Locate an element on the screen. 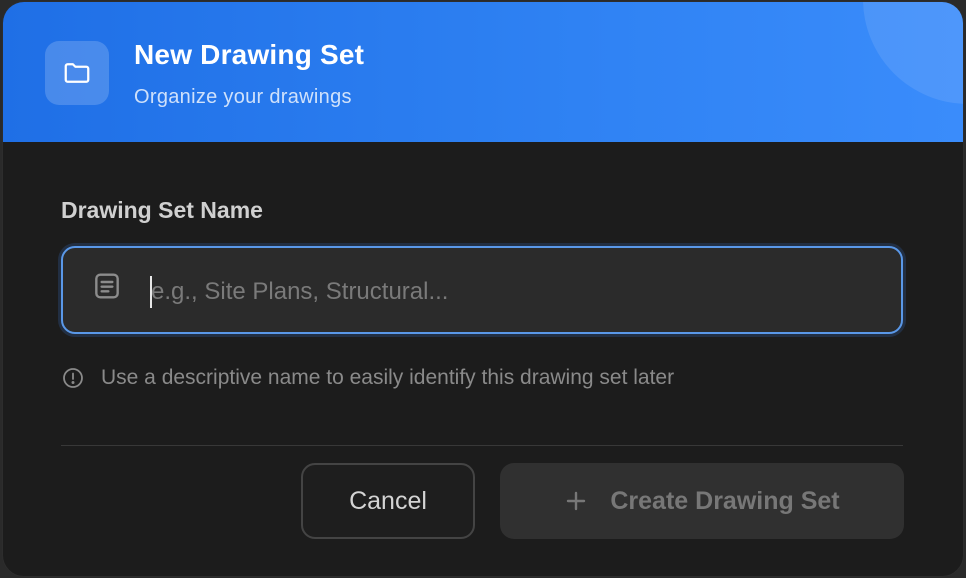 The height and width of the screenshot is (578, 966). drawing-set-name-input is located at coordinates (501, 292).